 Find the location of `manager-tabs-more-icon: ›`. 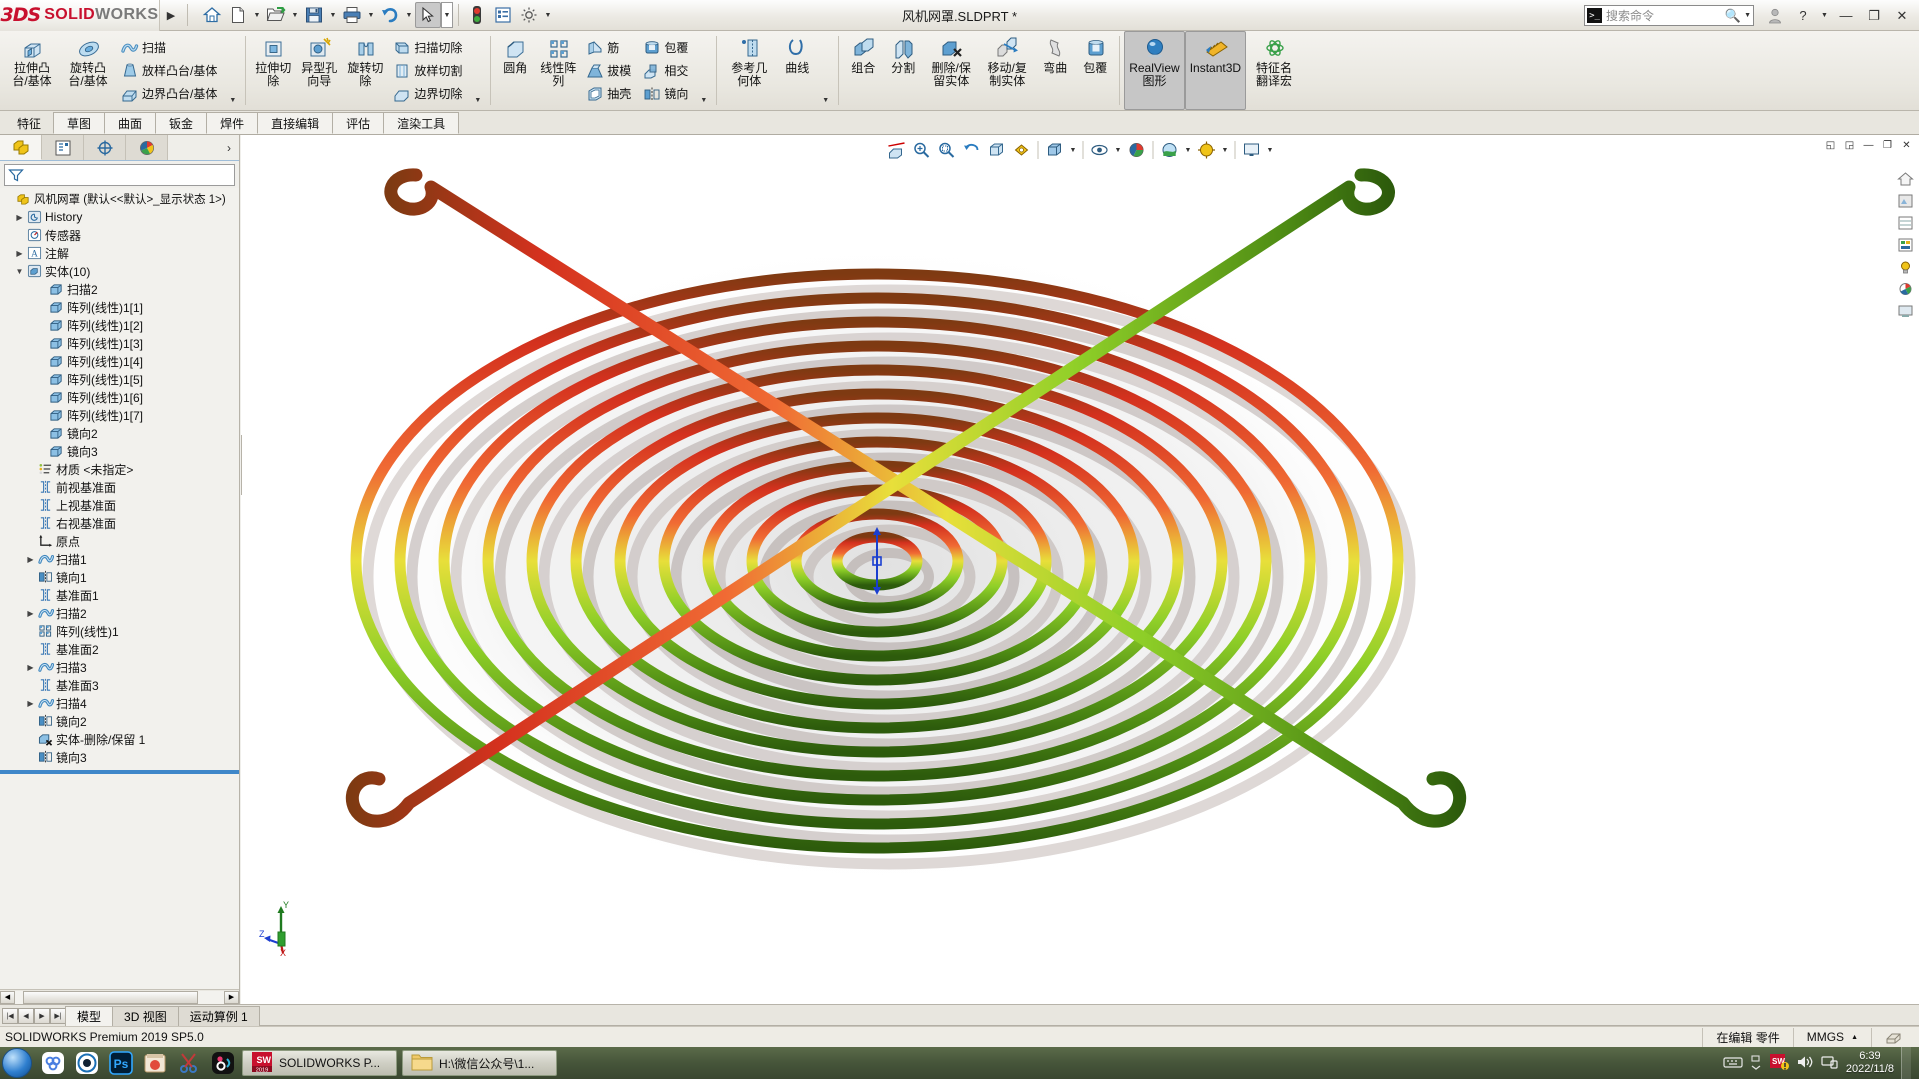

manager-tabs-more-icon: › is located at coordinates (203, 147).